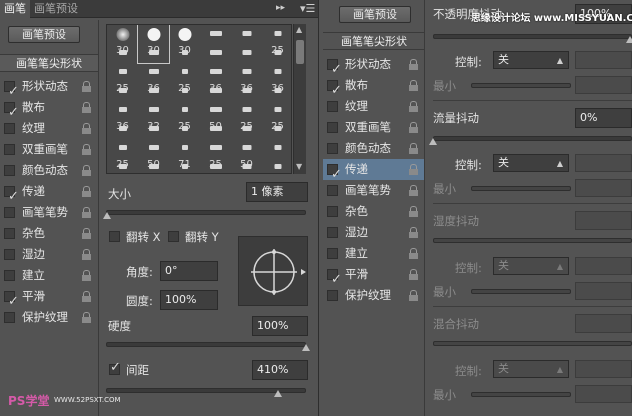 This screenshot has height=416, width=632. I want to click on size-slider, so click(206, 212).